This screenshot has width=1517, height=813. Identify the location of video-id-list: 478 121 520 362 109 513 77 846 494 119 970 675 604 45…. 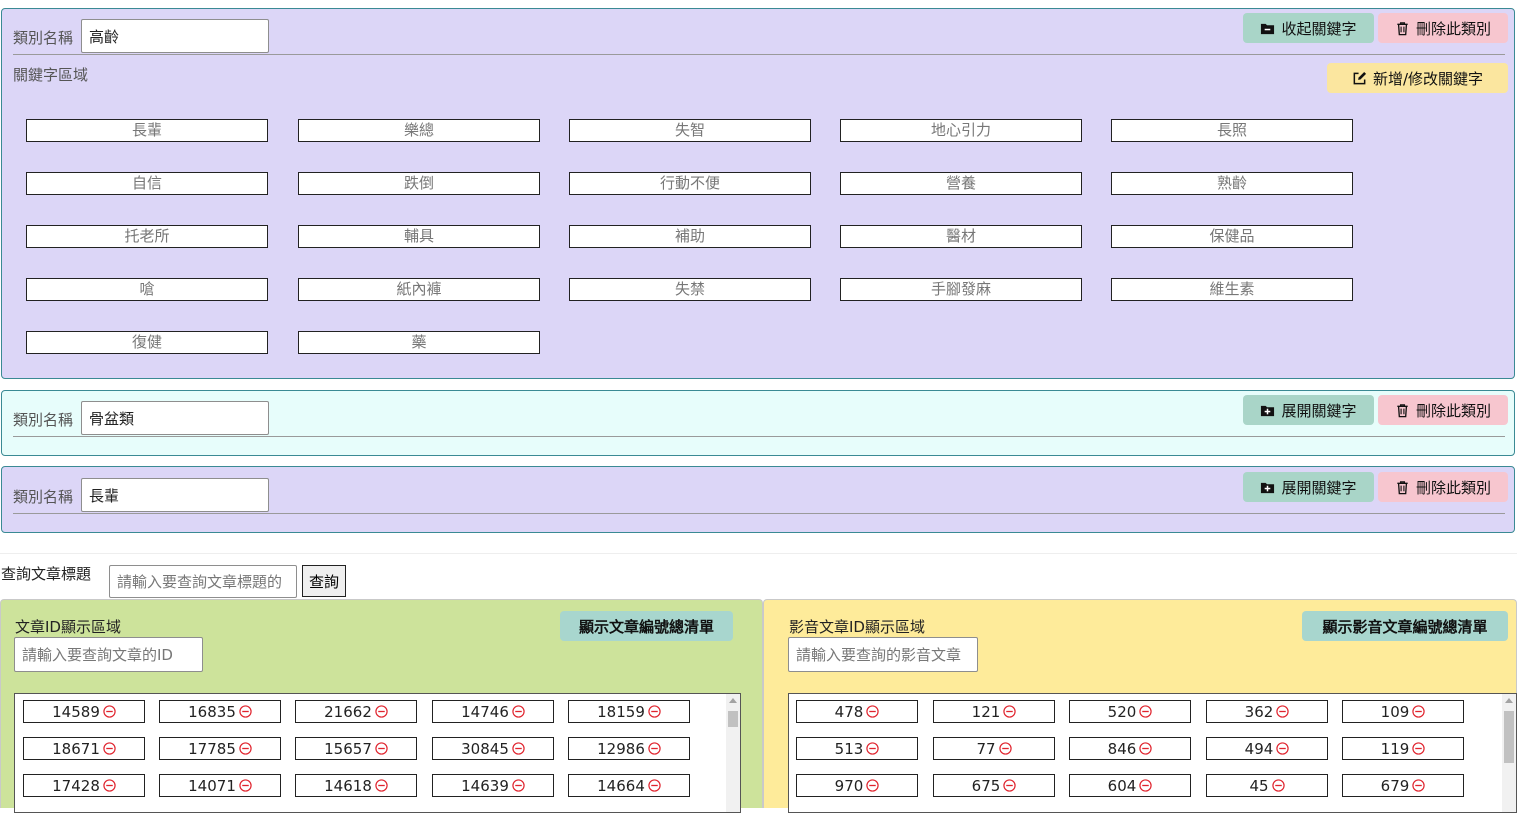
(1152, 753).